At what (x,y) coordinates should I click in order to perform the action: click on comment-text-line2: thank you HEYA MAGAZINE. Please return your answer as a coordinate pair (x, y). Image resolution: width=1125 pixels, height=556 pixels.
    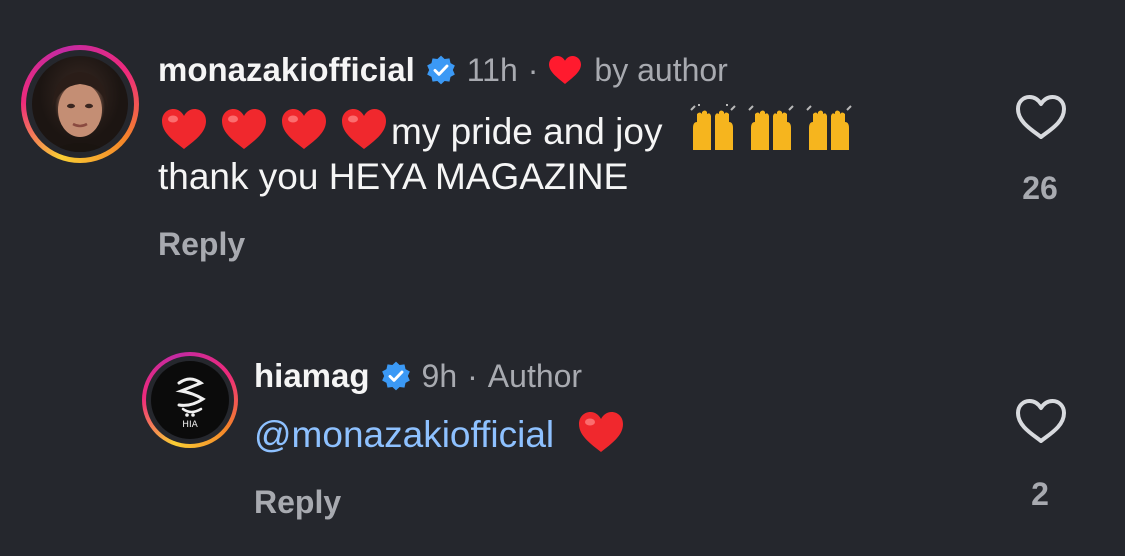
    Looking at the image, I should click on (393, 176).